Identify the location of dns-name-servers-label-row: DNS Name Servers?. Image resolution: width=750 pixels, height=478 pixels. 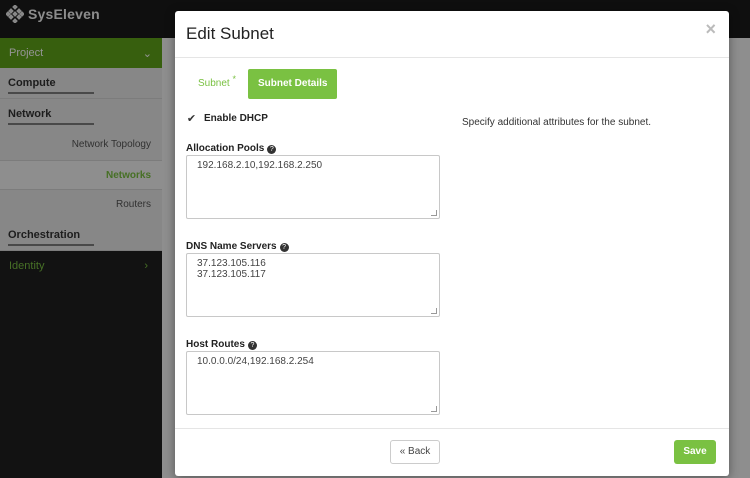
(313, 244).